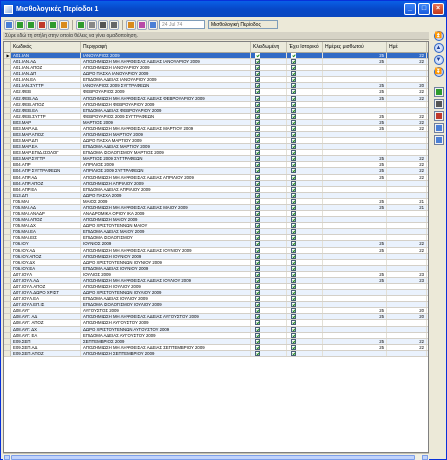 This screenshot has width=447, height=460. Describe the element at coordinates (9, 24) in the screenshot. I see `new-button` at that location.